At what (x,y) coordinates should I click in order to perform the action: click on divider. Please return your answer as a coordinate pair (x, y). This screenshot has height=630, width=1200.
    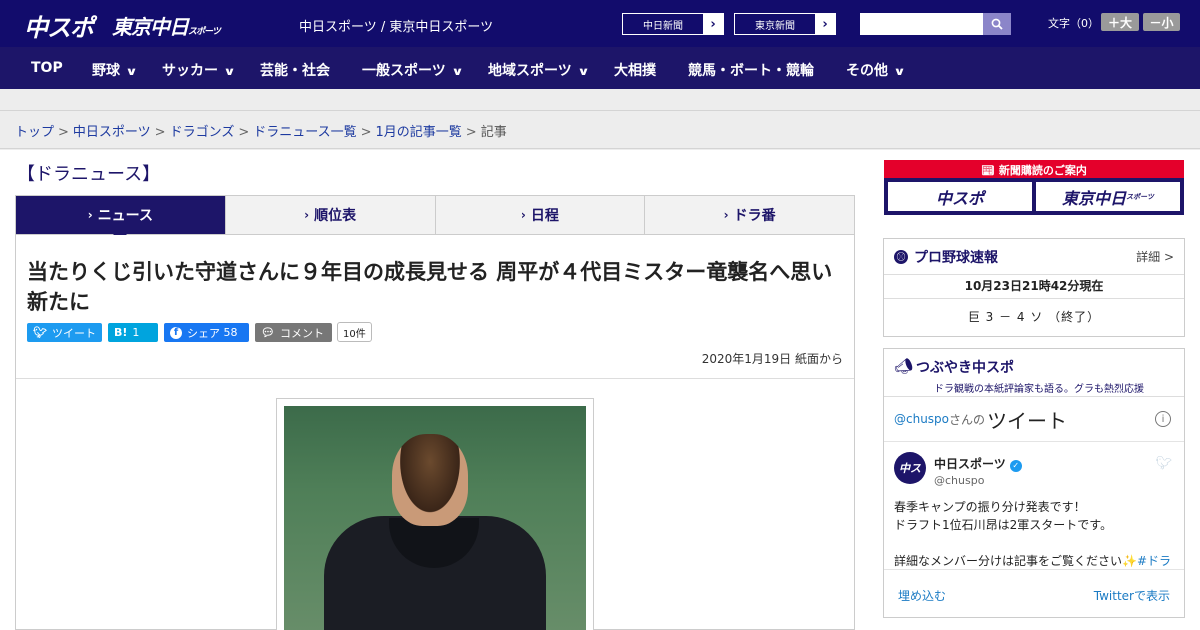
    Looking at the image, I should click on (435, 378).